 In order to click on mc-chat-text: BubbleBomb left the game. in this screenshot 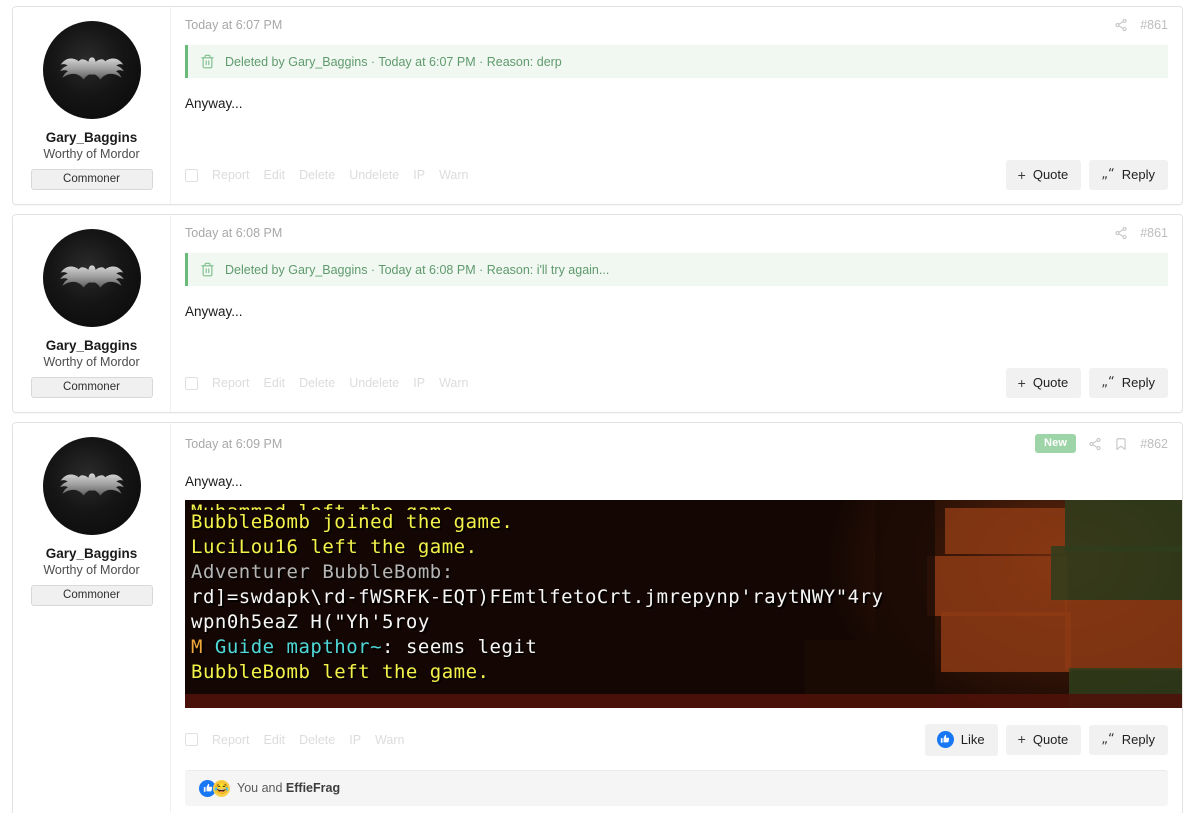, I will do `click(340, 671)`.